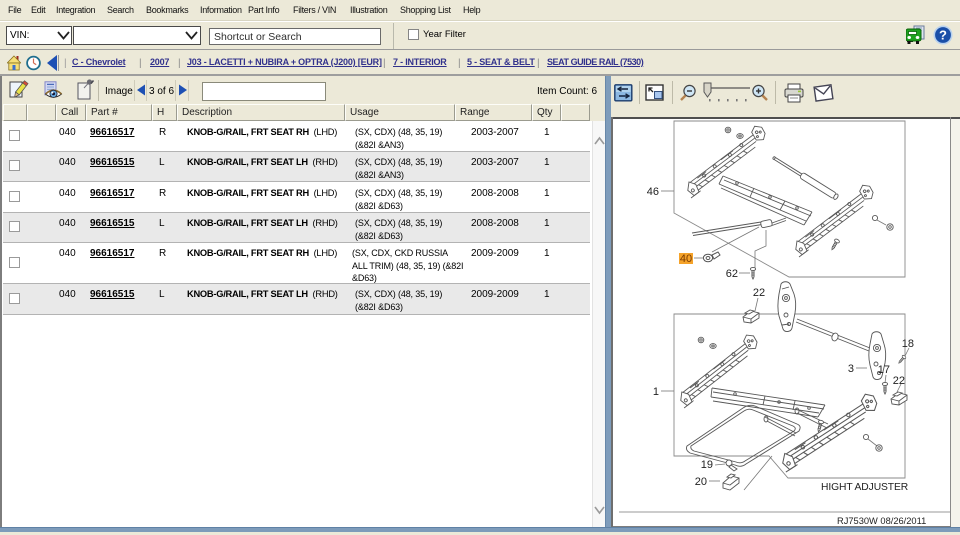  Describe the element at coordinates (908, 344) in the screenshot. I see `svg-text: 18` at that location.